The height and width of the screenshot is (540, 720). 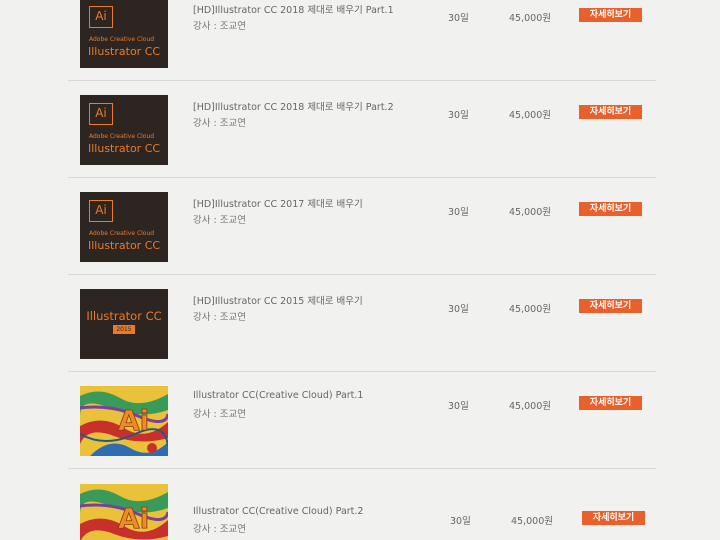 I want to click on course-title: [HD]Illustrator CC 2018 제대로 배우기 Part.1, so click(x=293, y=9).